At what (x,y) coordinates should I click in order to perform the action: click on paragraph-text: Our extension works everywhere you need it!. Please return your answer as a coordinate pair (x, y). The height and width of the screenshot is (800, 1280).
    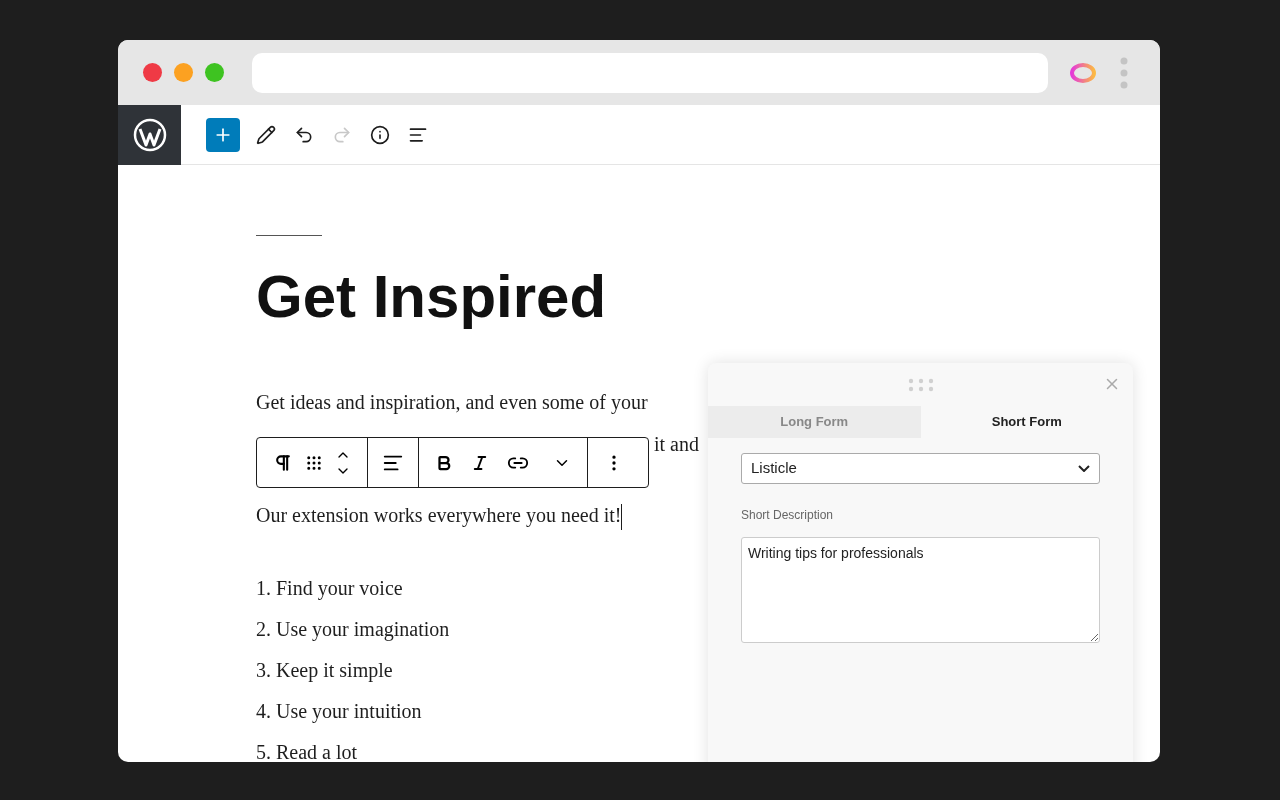
    Looking at the image, I should click on (439, 517).